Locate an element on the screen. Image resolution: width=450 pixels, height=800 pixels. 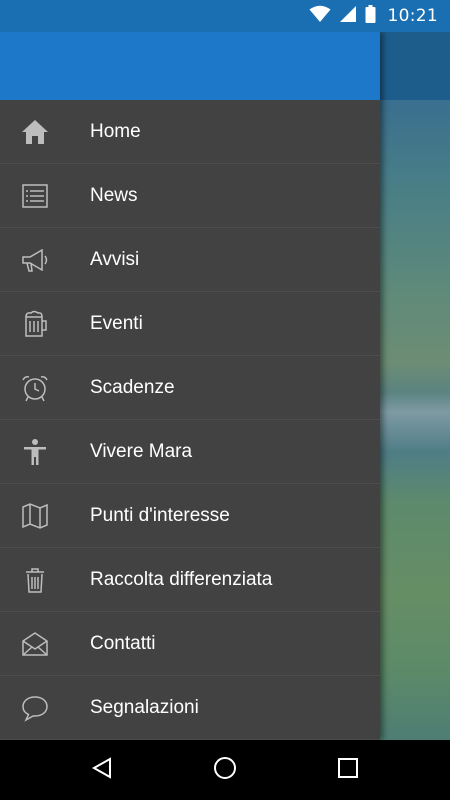
status-clock: 10:21 is located at coordinates (412, 16).